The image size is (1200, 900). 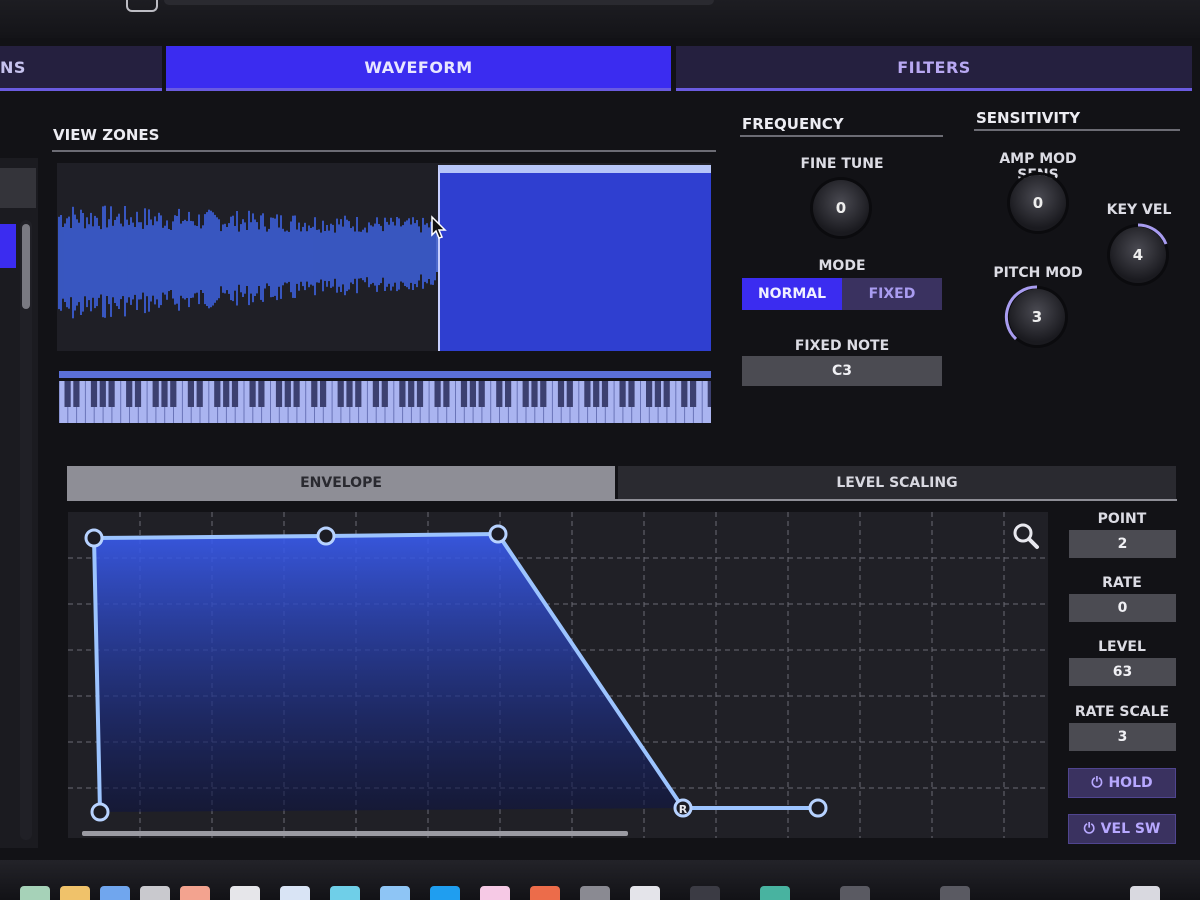 I want to click on amp-mod-sens-value: 0, so click(x=1038, y=203).